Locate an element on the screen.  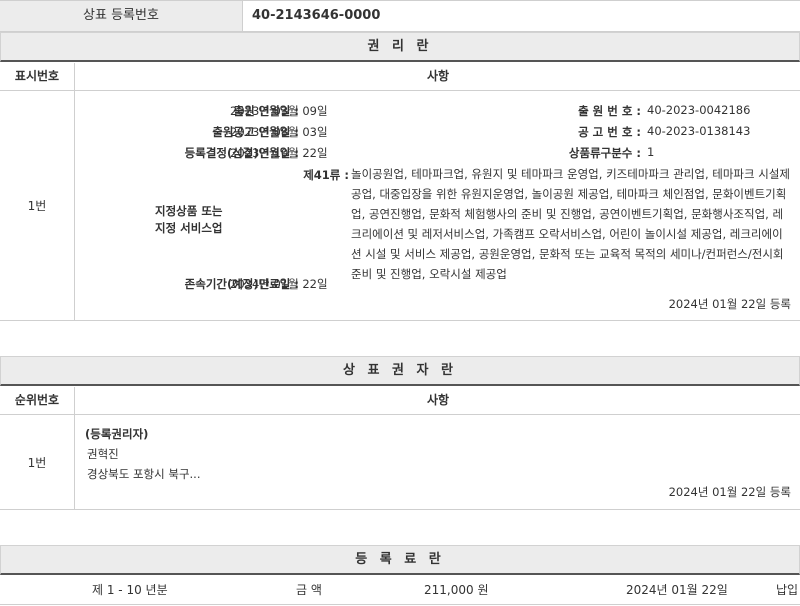
owner-content-header: 사항 is located at coordinates (437, 400).